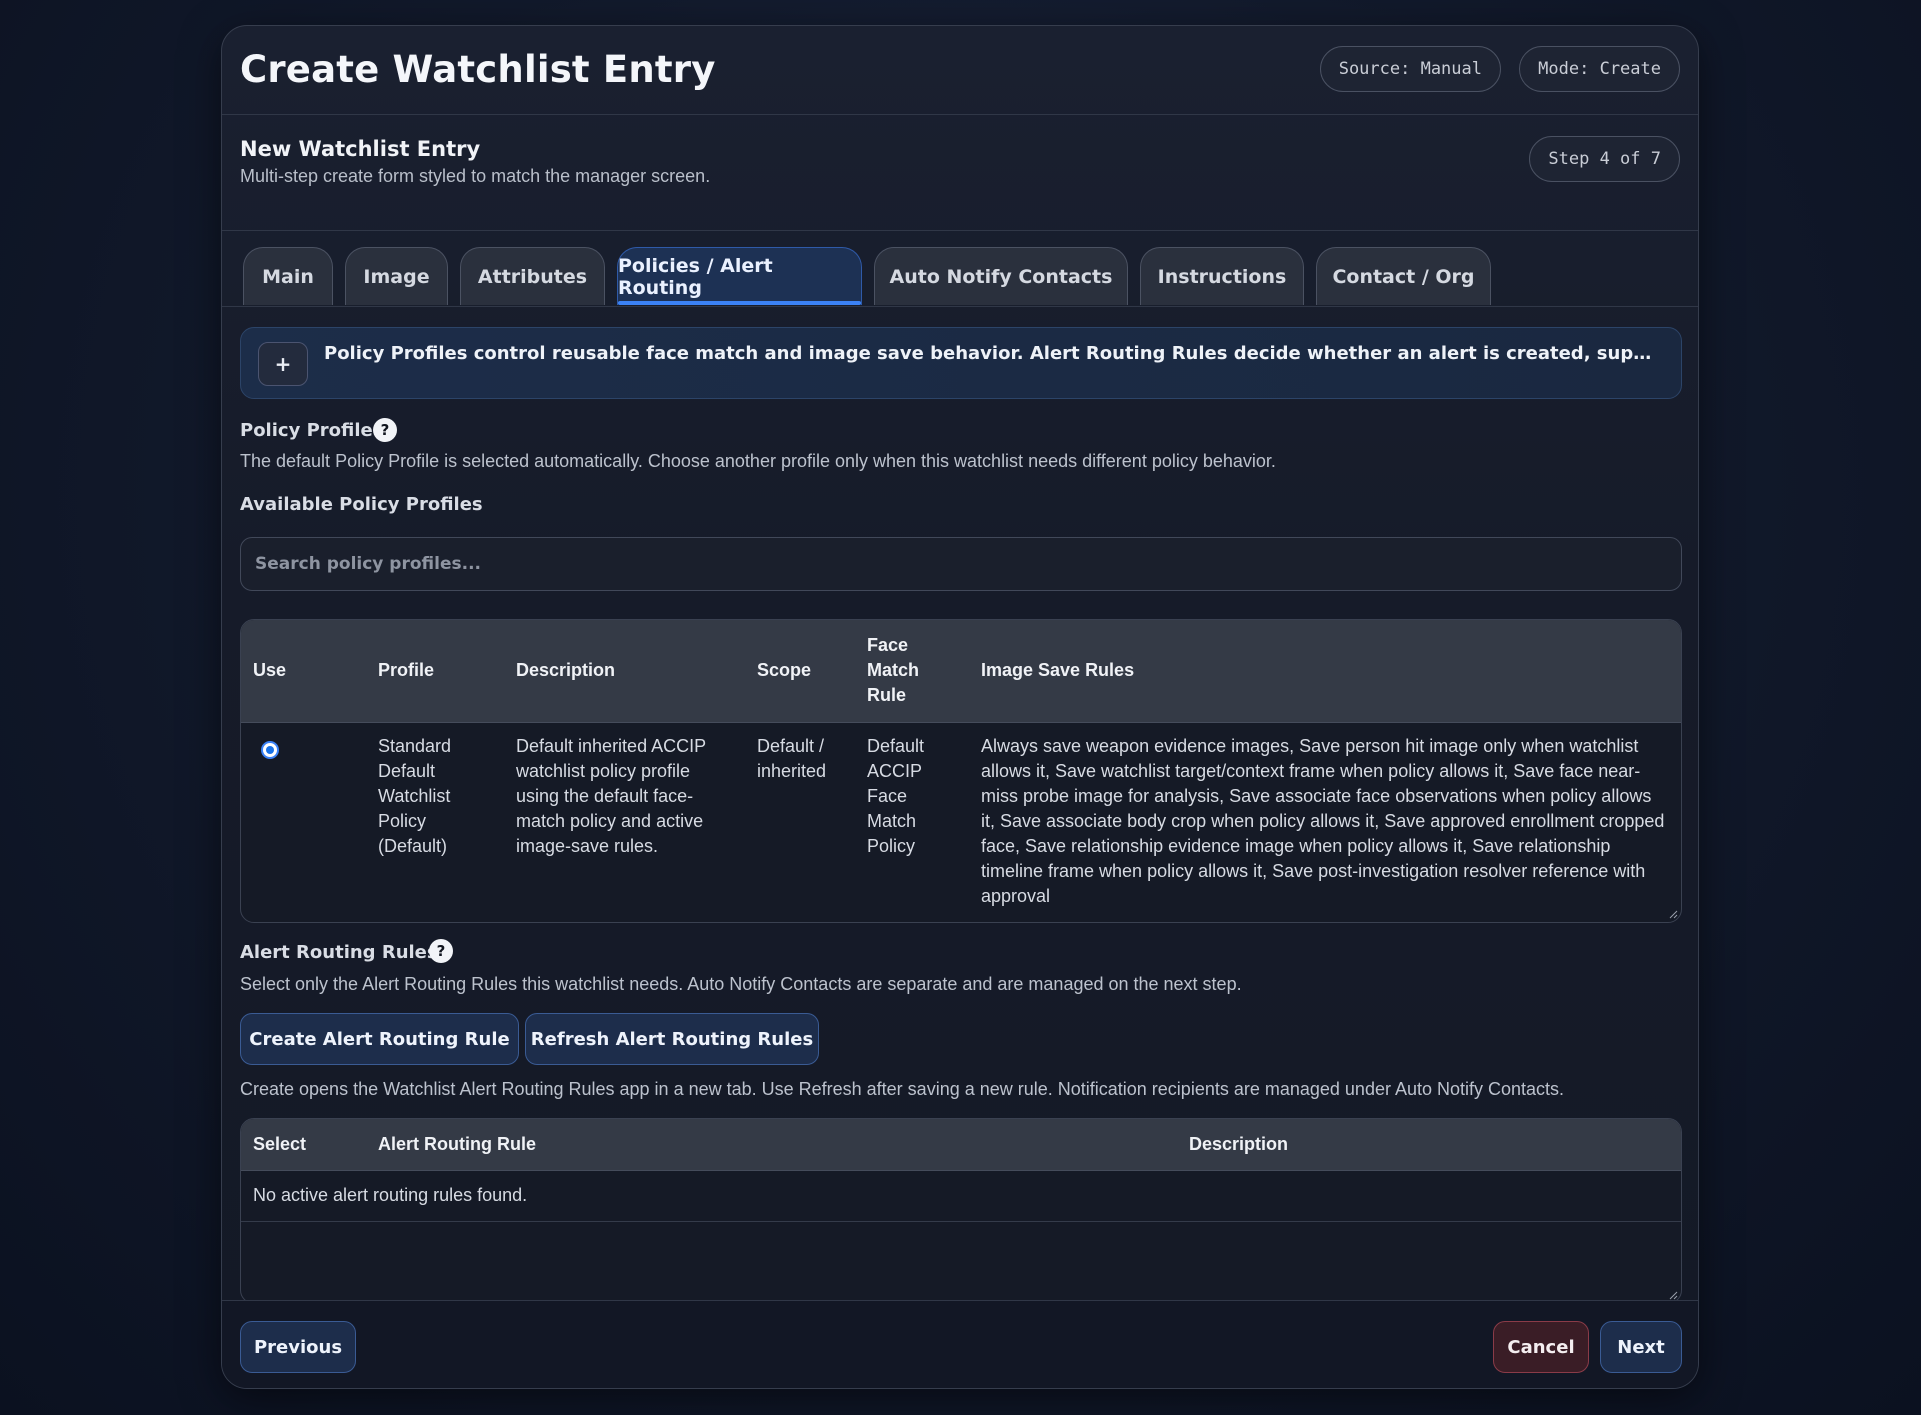 The height and width of the screenshot is (1415, 1921). What do you see at coordinates (961, 1145) in the screenshot?
I see `alert-table-header: Select Alert Routing Rule Description` at bounding box center [961, 1145].